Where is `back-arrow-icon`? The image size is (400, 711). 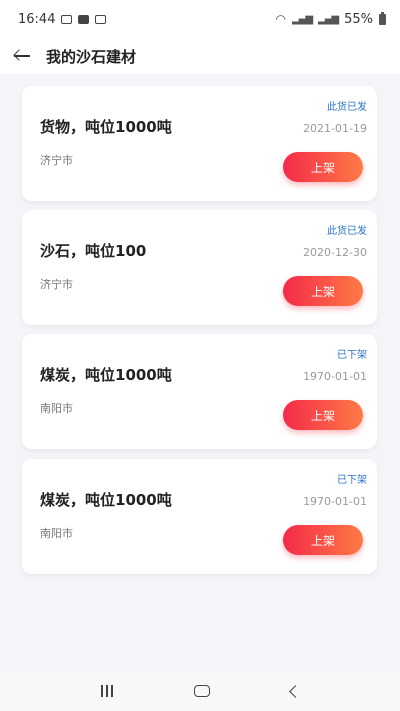 back-arrow-icon is located at coordinates (23, 56).